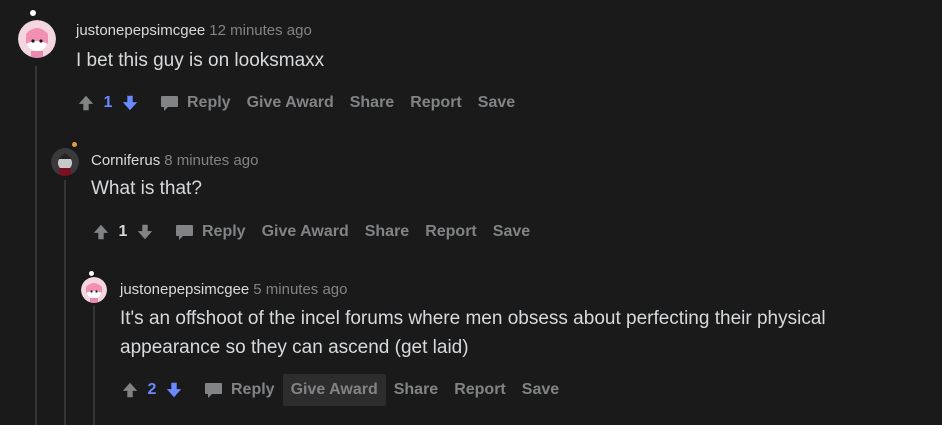 This screenshot has width=942, height=425. I want to click on comment-body: I bet this guy is on looksmaxx, so click(200, 60).